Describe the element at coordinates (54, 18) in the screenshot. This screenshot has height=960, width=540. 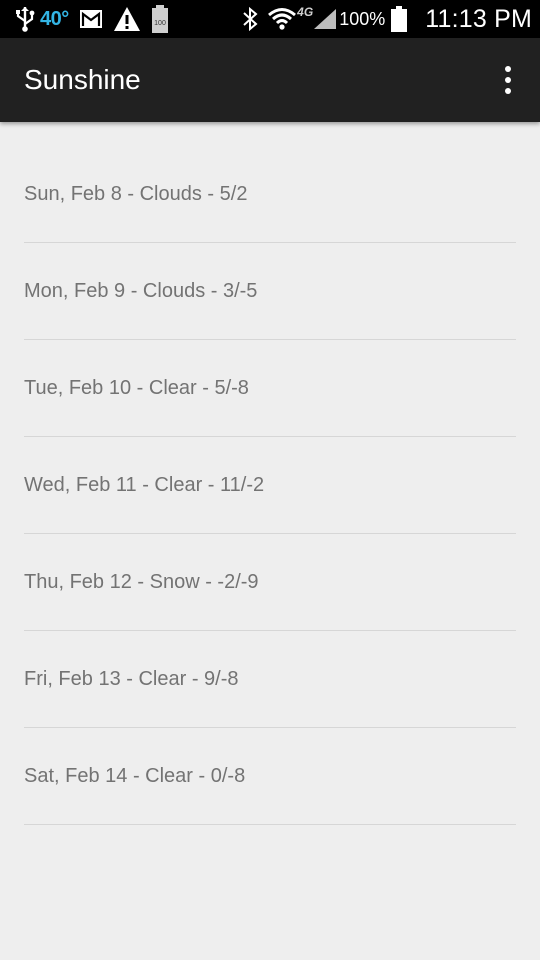
I see `temperature-indicator: 40°` at that location.